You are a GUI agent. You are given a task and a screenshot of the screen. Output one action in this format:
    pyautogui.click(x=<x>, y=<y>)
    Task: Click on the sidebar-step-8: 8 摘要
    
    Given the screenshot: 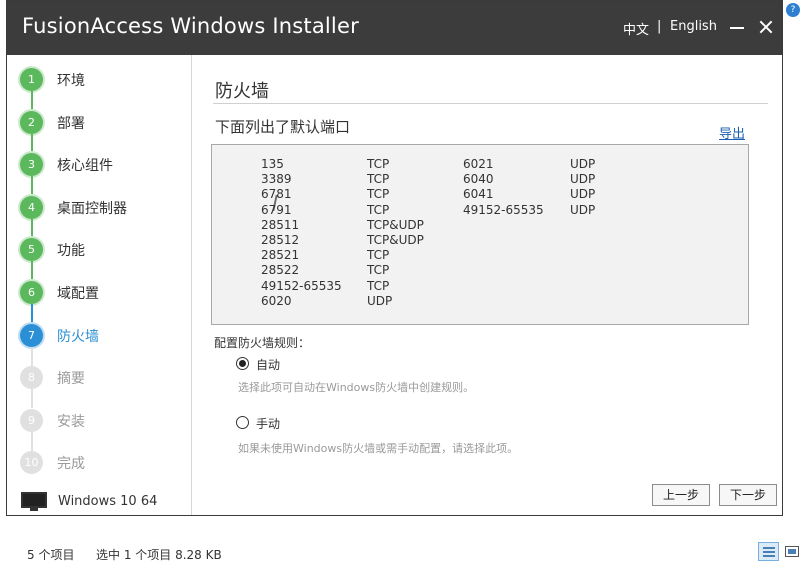 What is the action you would take?
    pyautogui.click(x=99, y=377)
    